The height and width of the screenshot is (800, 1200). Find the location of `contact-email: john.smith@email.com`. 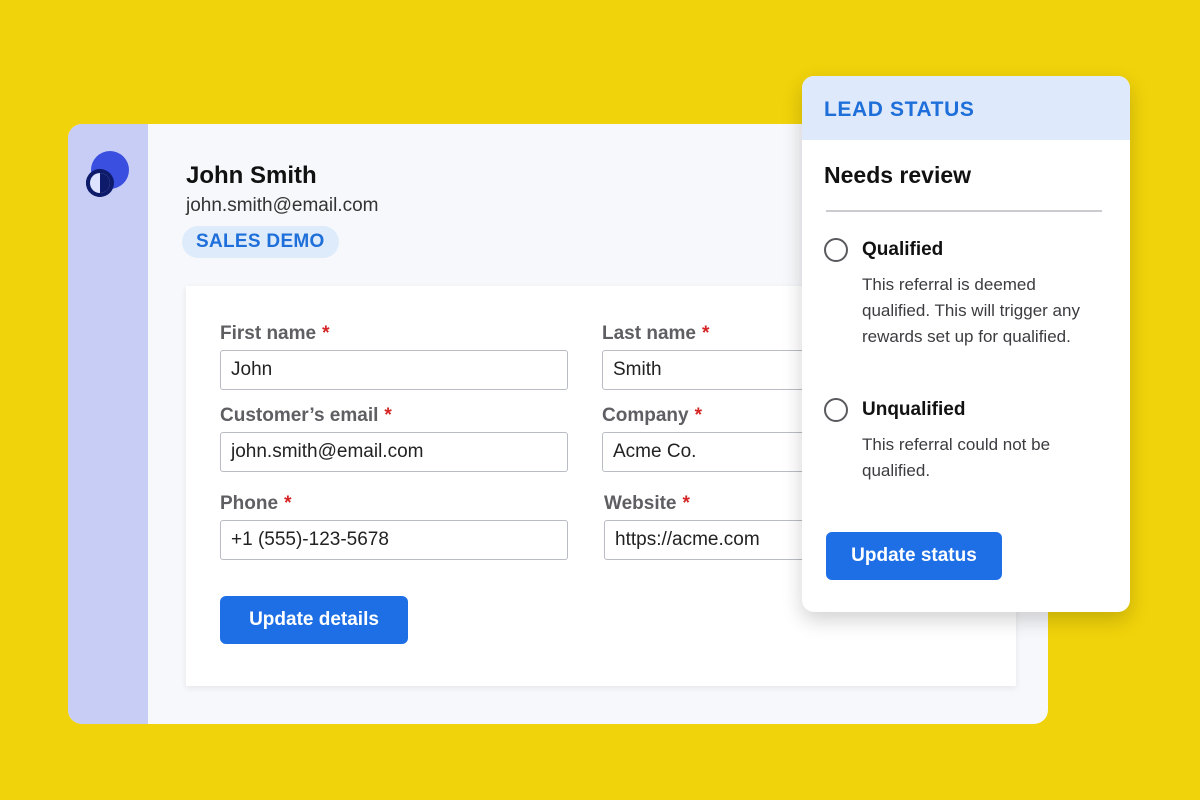

contact-email: john.smith@email.com is located at coordinates (282, 205).